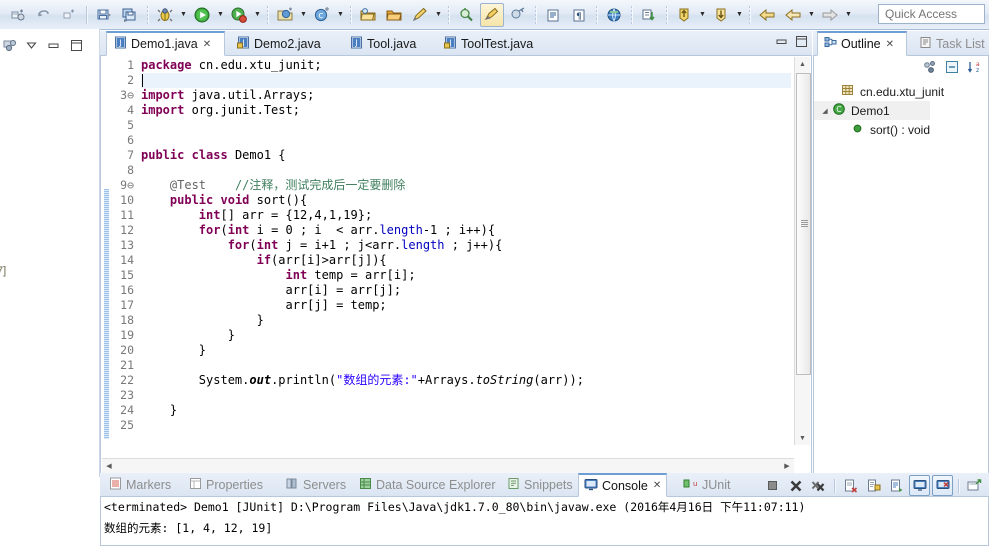  I want to click on package-explorer-icon, so click(10, 46).